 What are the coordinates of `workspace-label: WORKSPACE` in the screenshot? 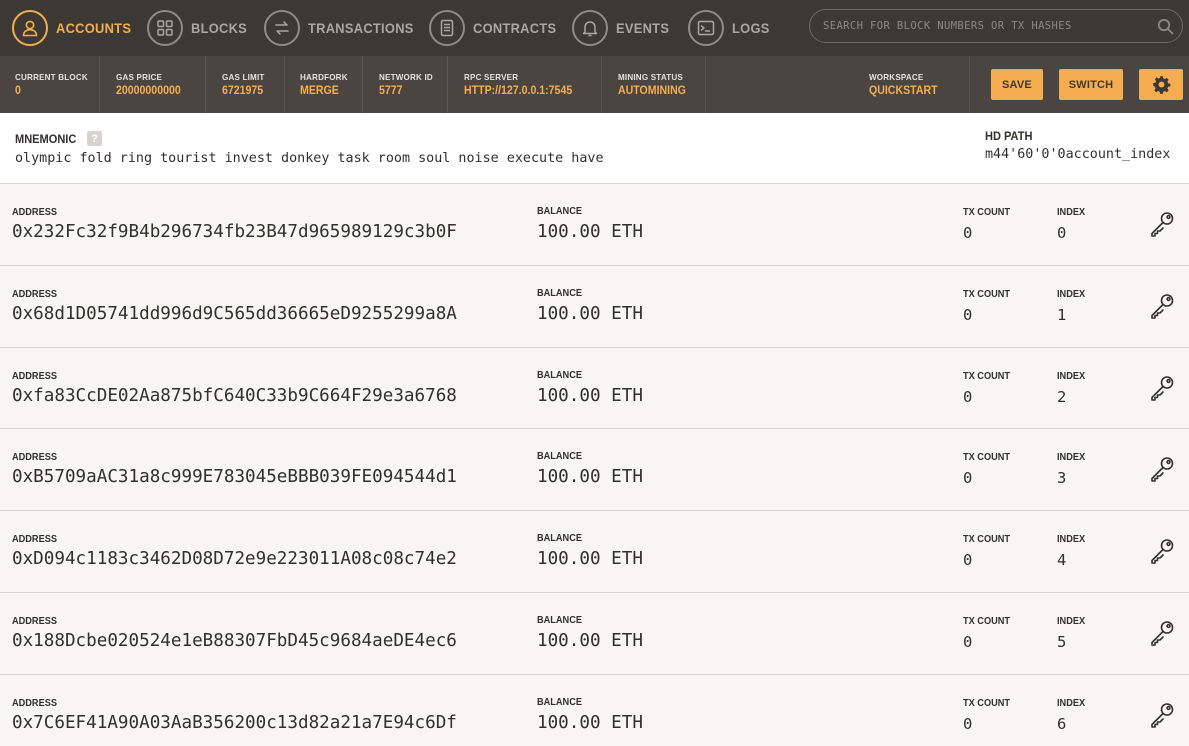 It's located at (896, 77).